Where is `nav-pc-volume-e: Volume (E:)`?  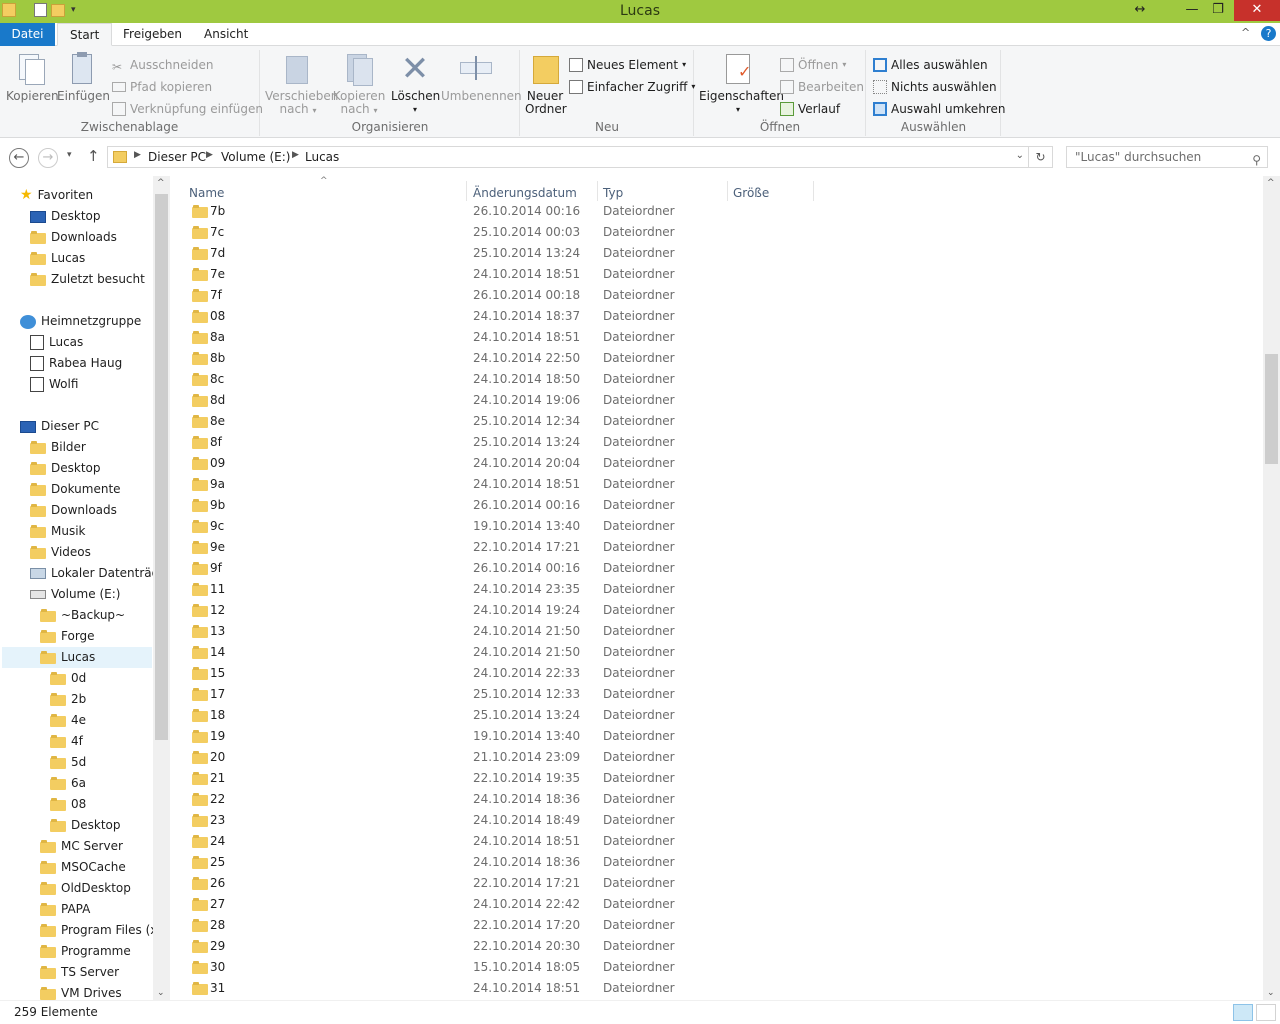
nav-pc-volume-e: Volume (E:) is located at coordinates (75, 594).